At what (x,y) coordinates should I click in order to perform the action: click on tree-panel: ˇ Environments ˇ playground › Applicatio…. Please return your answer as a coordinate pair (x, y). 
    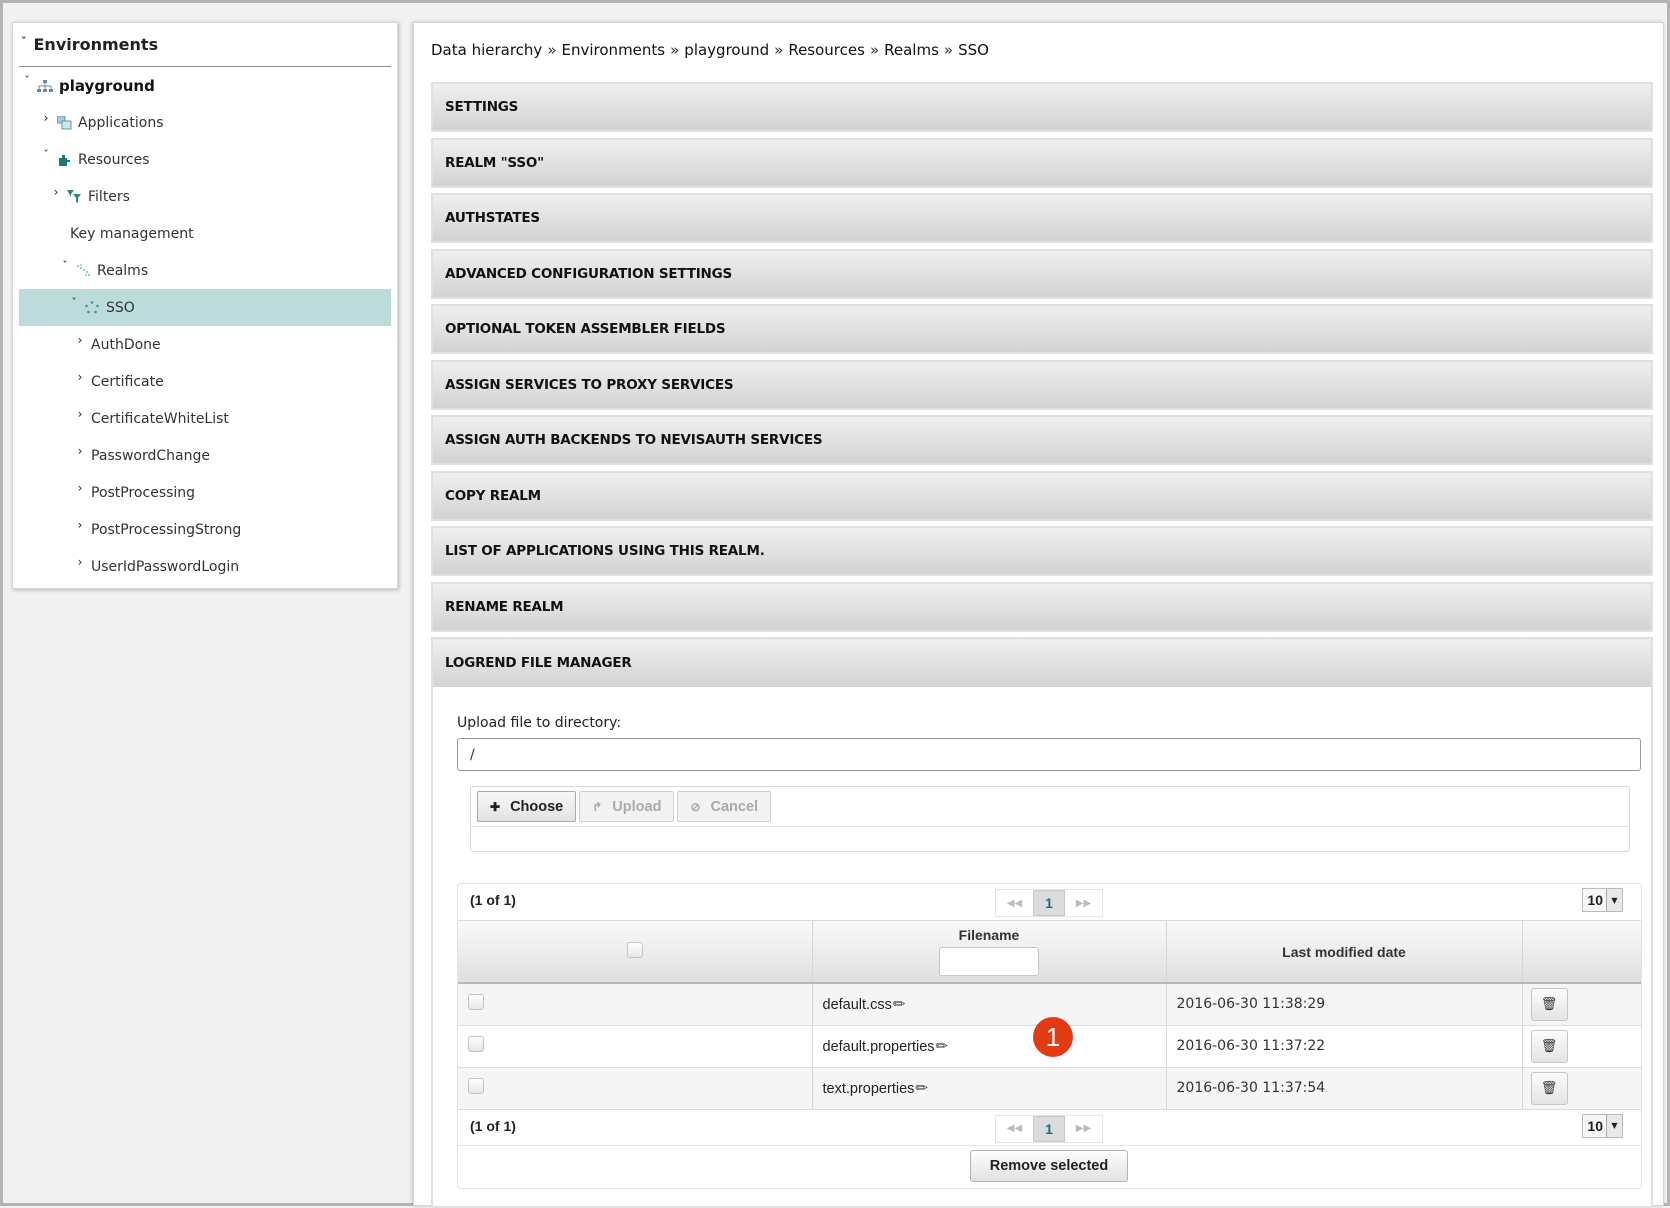
    Looking at the image, I should click on (205, 305).